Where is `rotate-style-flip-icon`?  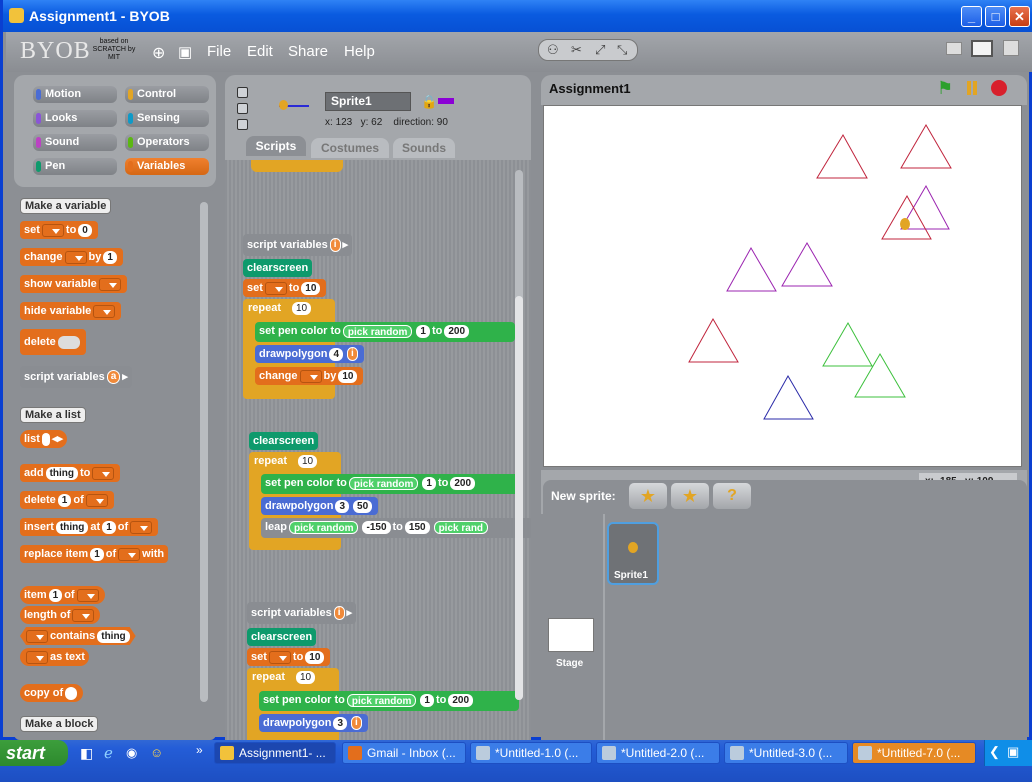
rotate-style-flip-icon is located at coordinates (242, 108).